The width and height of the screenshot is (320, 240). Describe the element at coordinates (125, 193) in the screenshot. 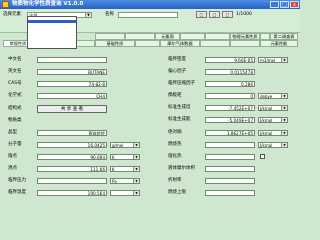

I see `critical-temperature-unit: ▼` at that location.